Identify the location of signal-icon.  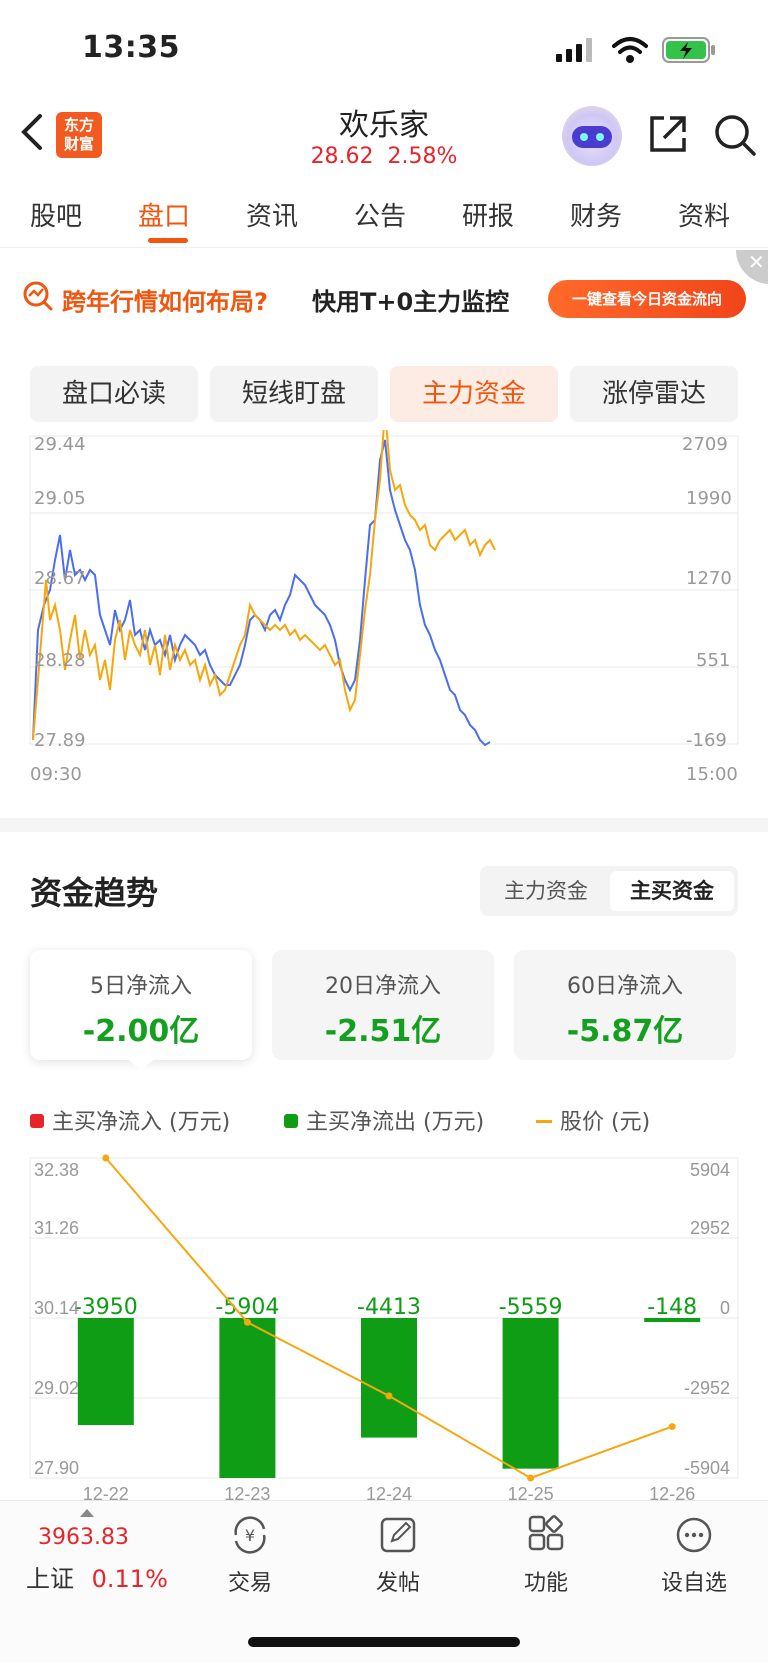
(574, 50).